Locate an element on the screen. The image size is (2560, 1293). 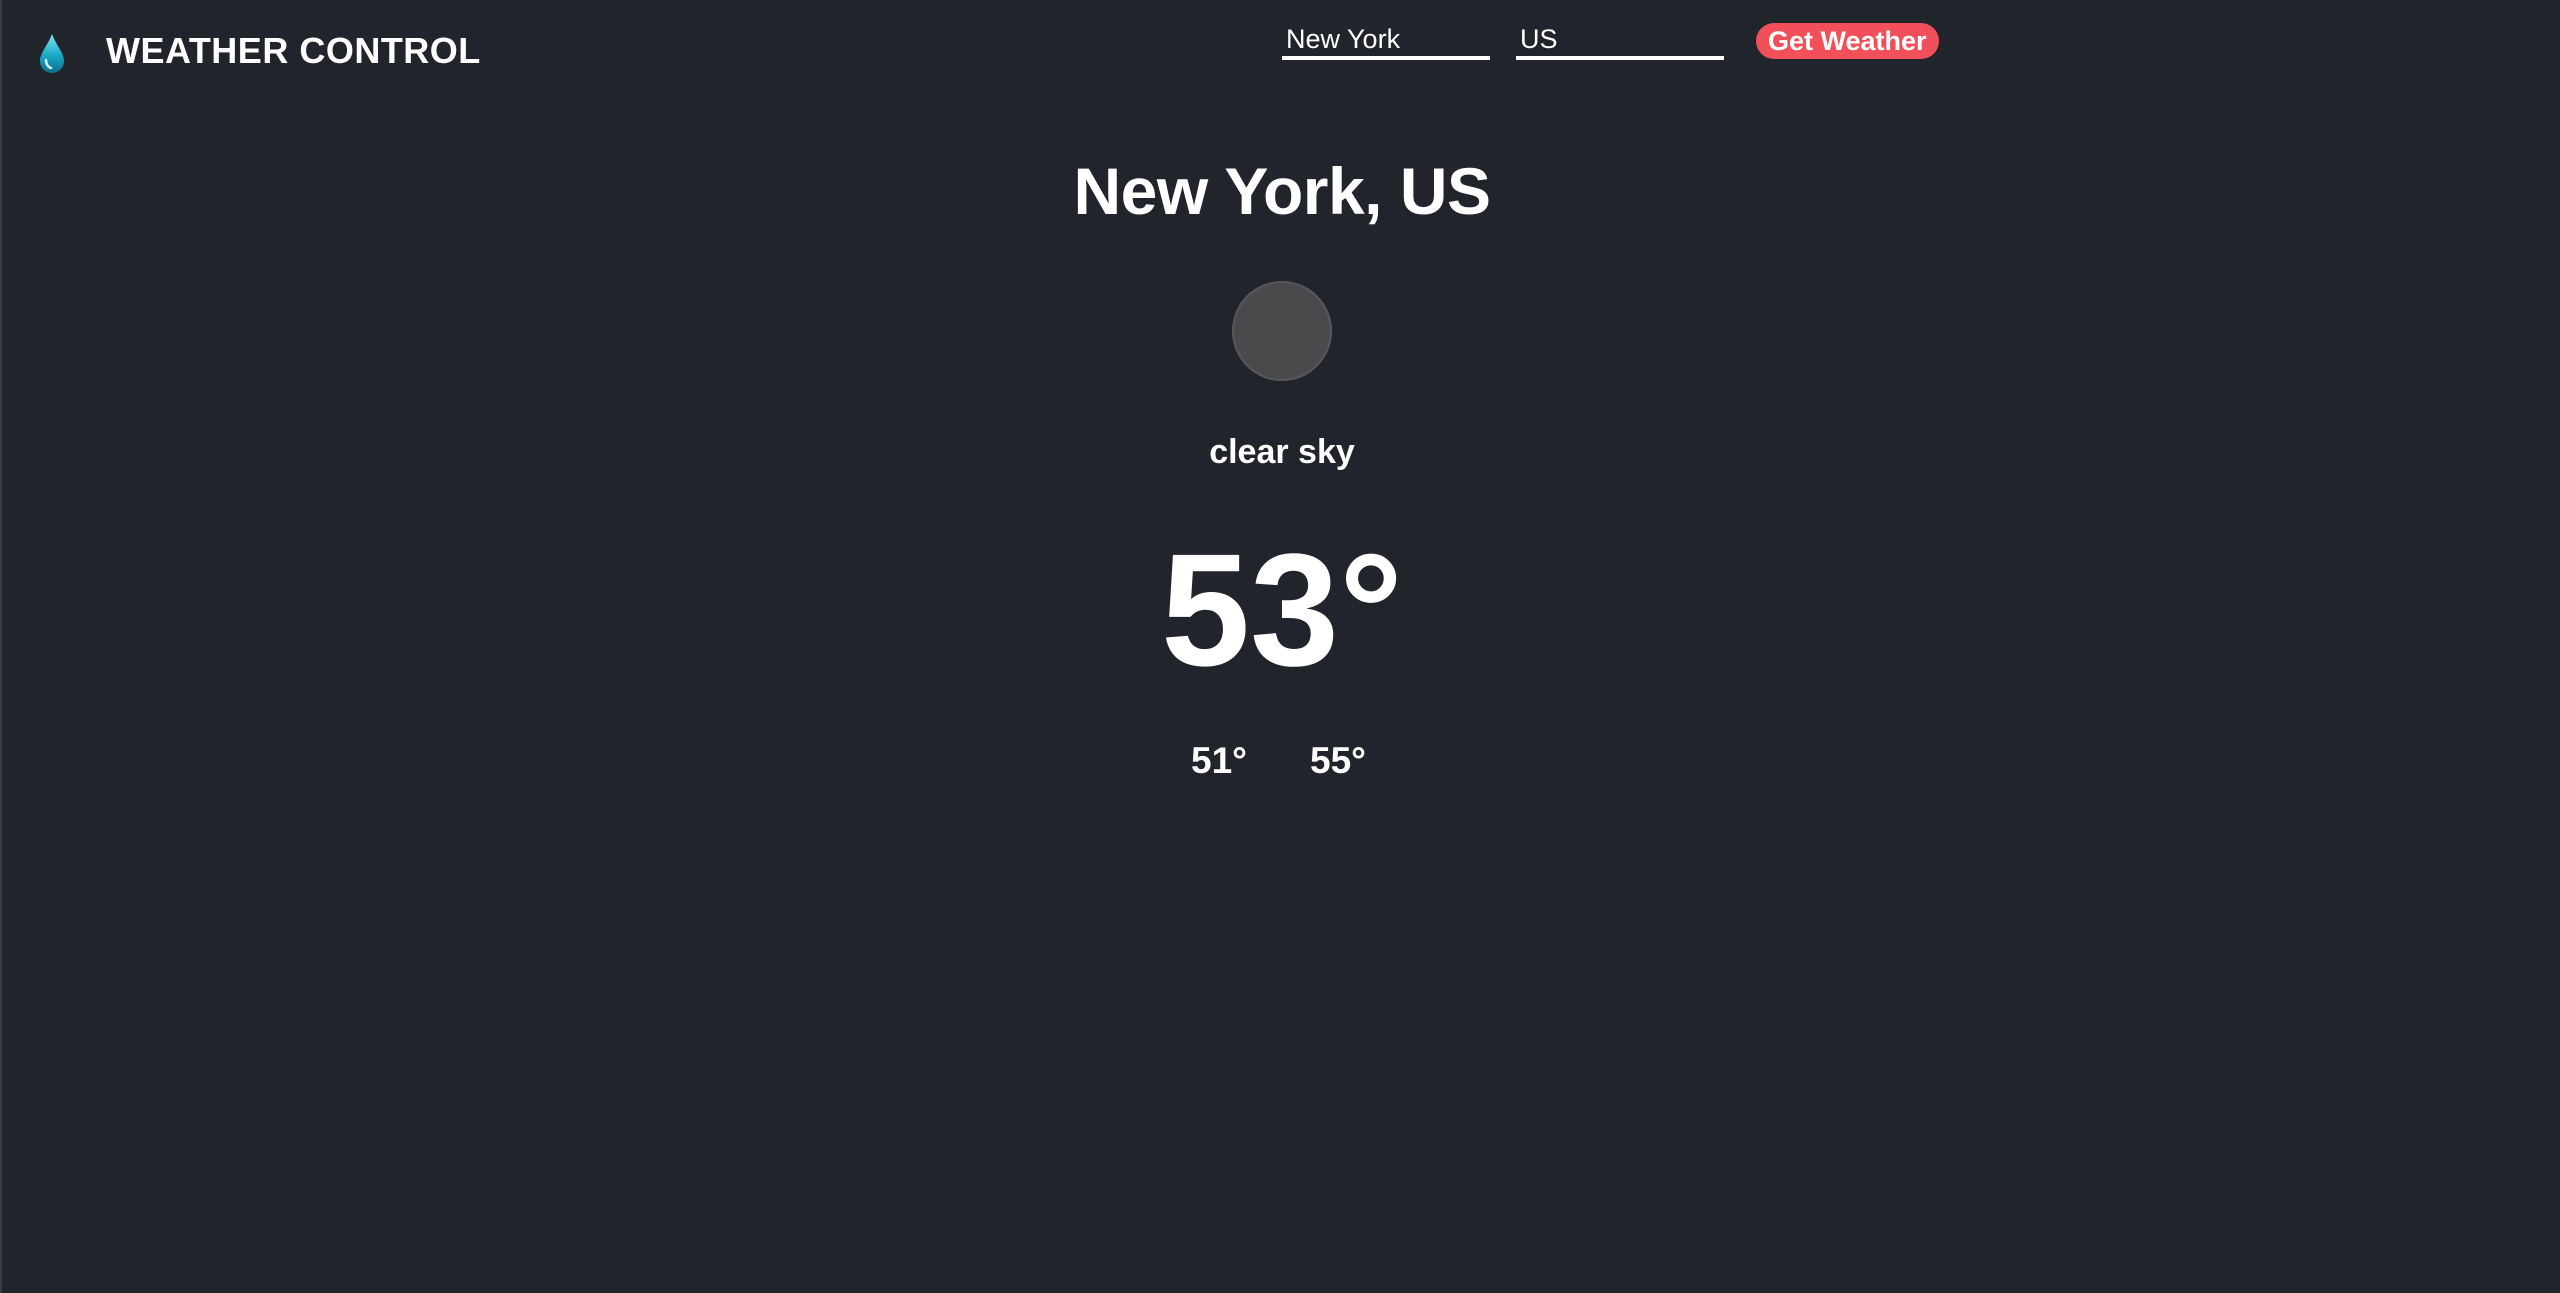
min-temperature: 51° is located at coordinates (1219, 760).